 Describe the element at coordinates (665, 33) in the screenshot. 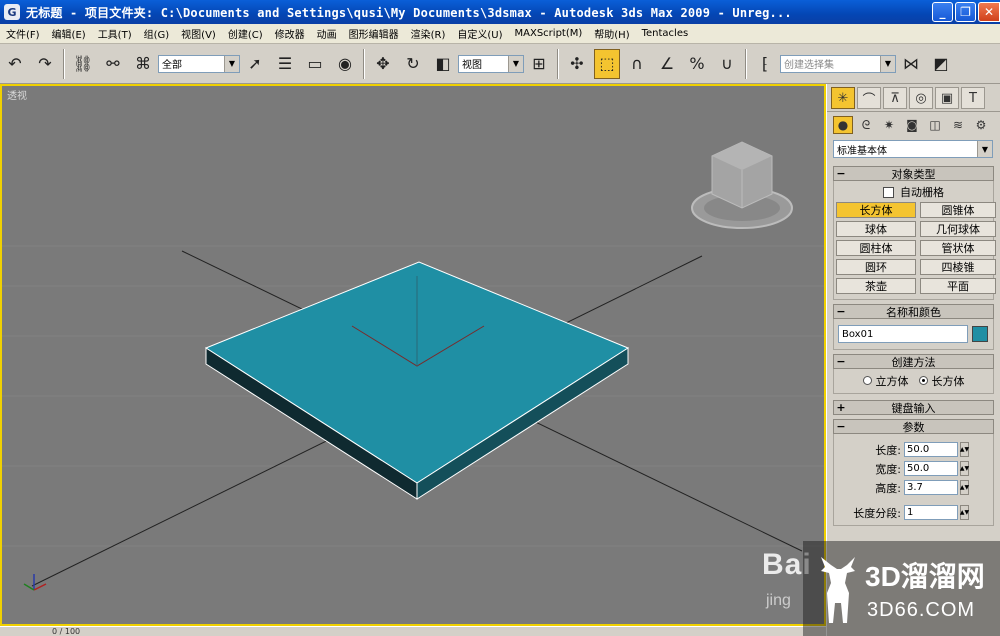

I see `menu-tentacles: Tentacles` at that location.